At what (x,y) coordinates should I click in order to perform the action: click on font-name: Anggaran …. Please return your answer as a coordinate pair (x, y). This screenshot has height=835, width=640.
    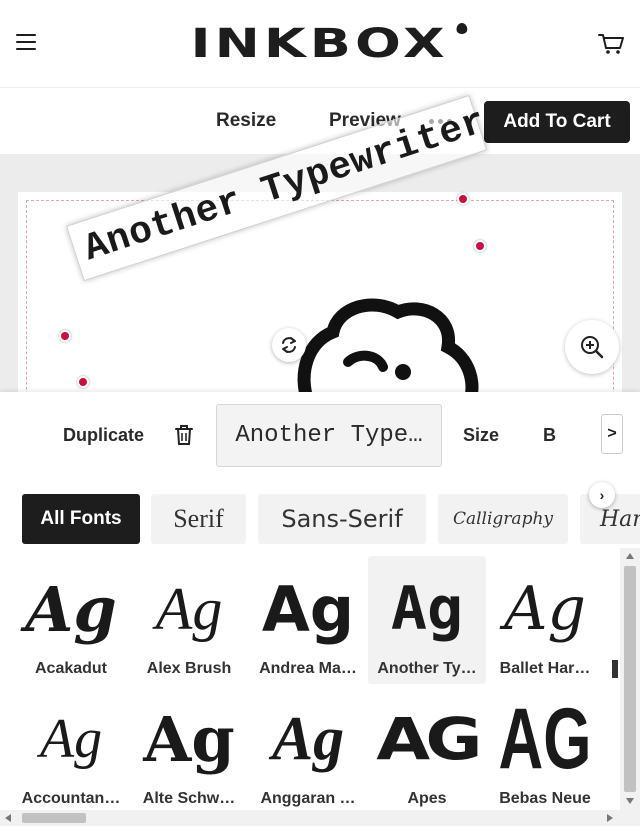
    Looking at the image, I should click on (308, 798).